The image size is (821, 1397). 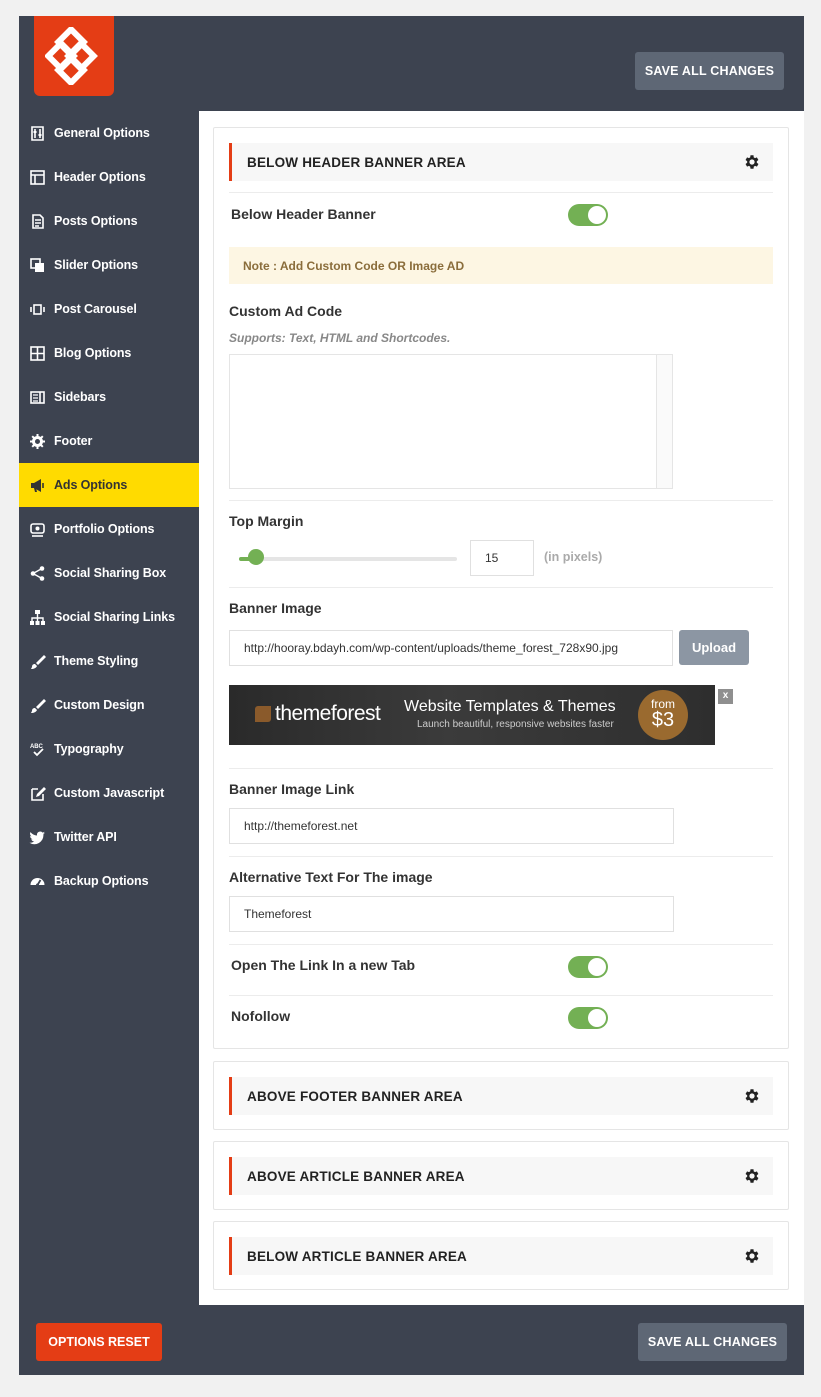 I want to click on panel-header: BELOW HEADER BANNER AREA, so click(x=501, y=162).